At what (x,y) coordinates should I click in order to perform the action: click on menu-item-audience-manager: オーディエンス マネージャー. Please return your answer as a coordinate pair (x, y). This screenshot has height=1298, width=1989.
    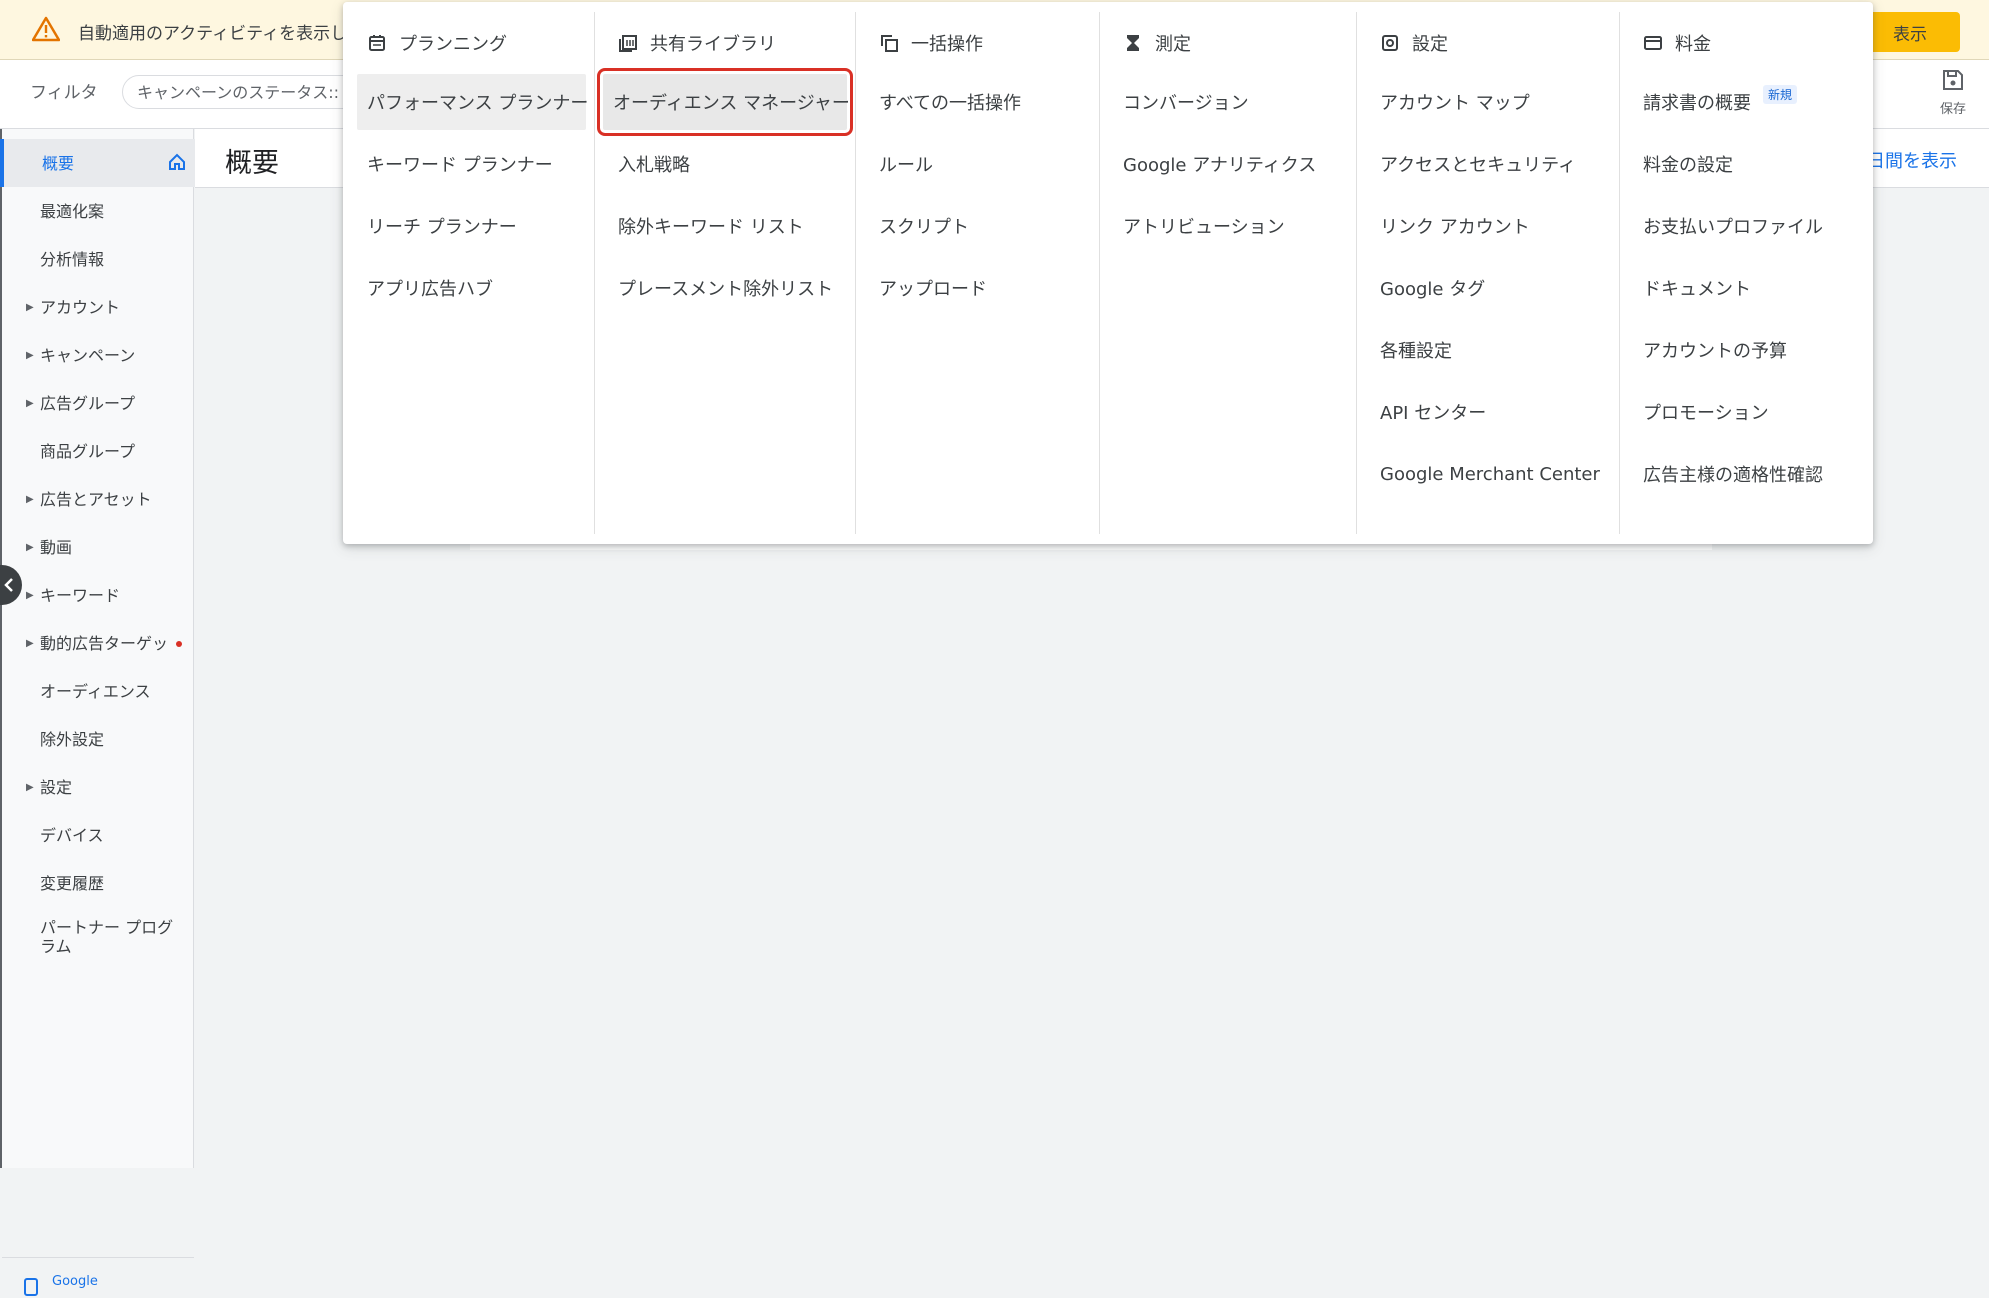
    Looking at the image, I should click on (725, 102).